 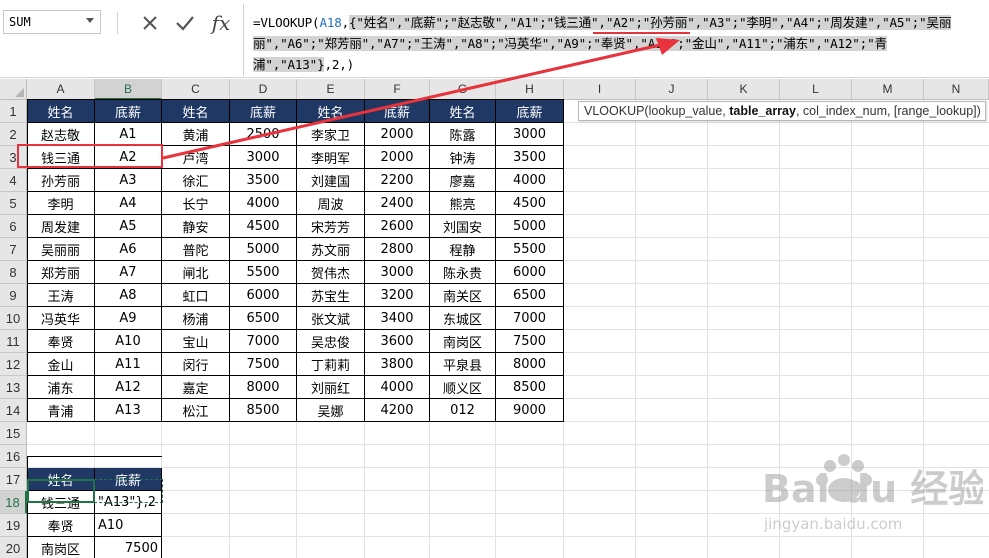 I want to click on watermark-url: jingyan.baidu.com, so click(x=832, y=524).